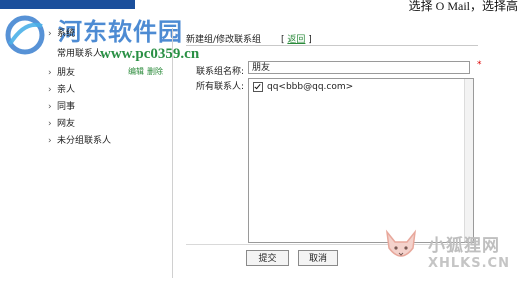 The width and height of the screenshot is (522, 281). Describe the element at coordinates (468, 160) in the screenshot. I see `contacts-scrollbar` at that location.